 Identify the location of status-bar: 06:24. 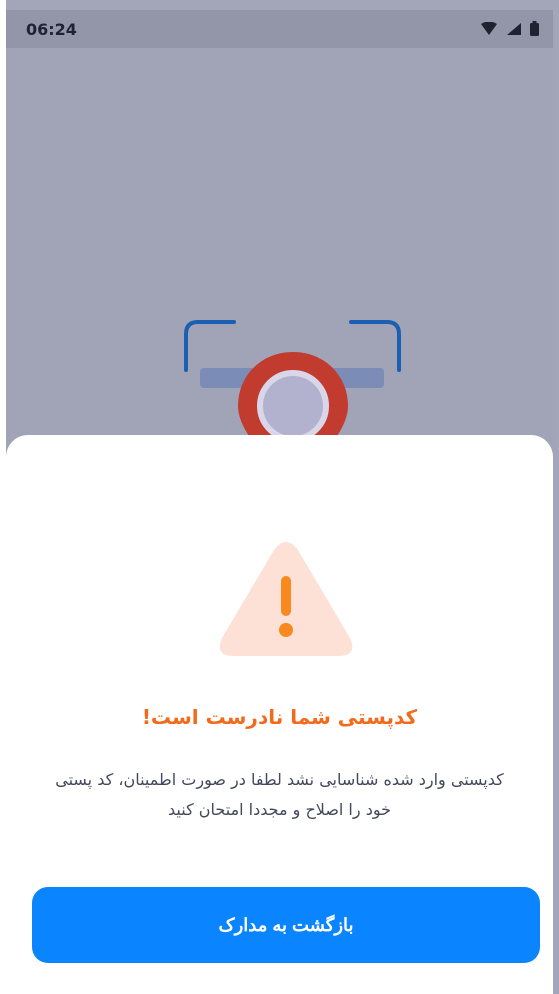
(279, 29).